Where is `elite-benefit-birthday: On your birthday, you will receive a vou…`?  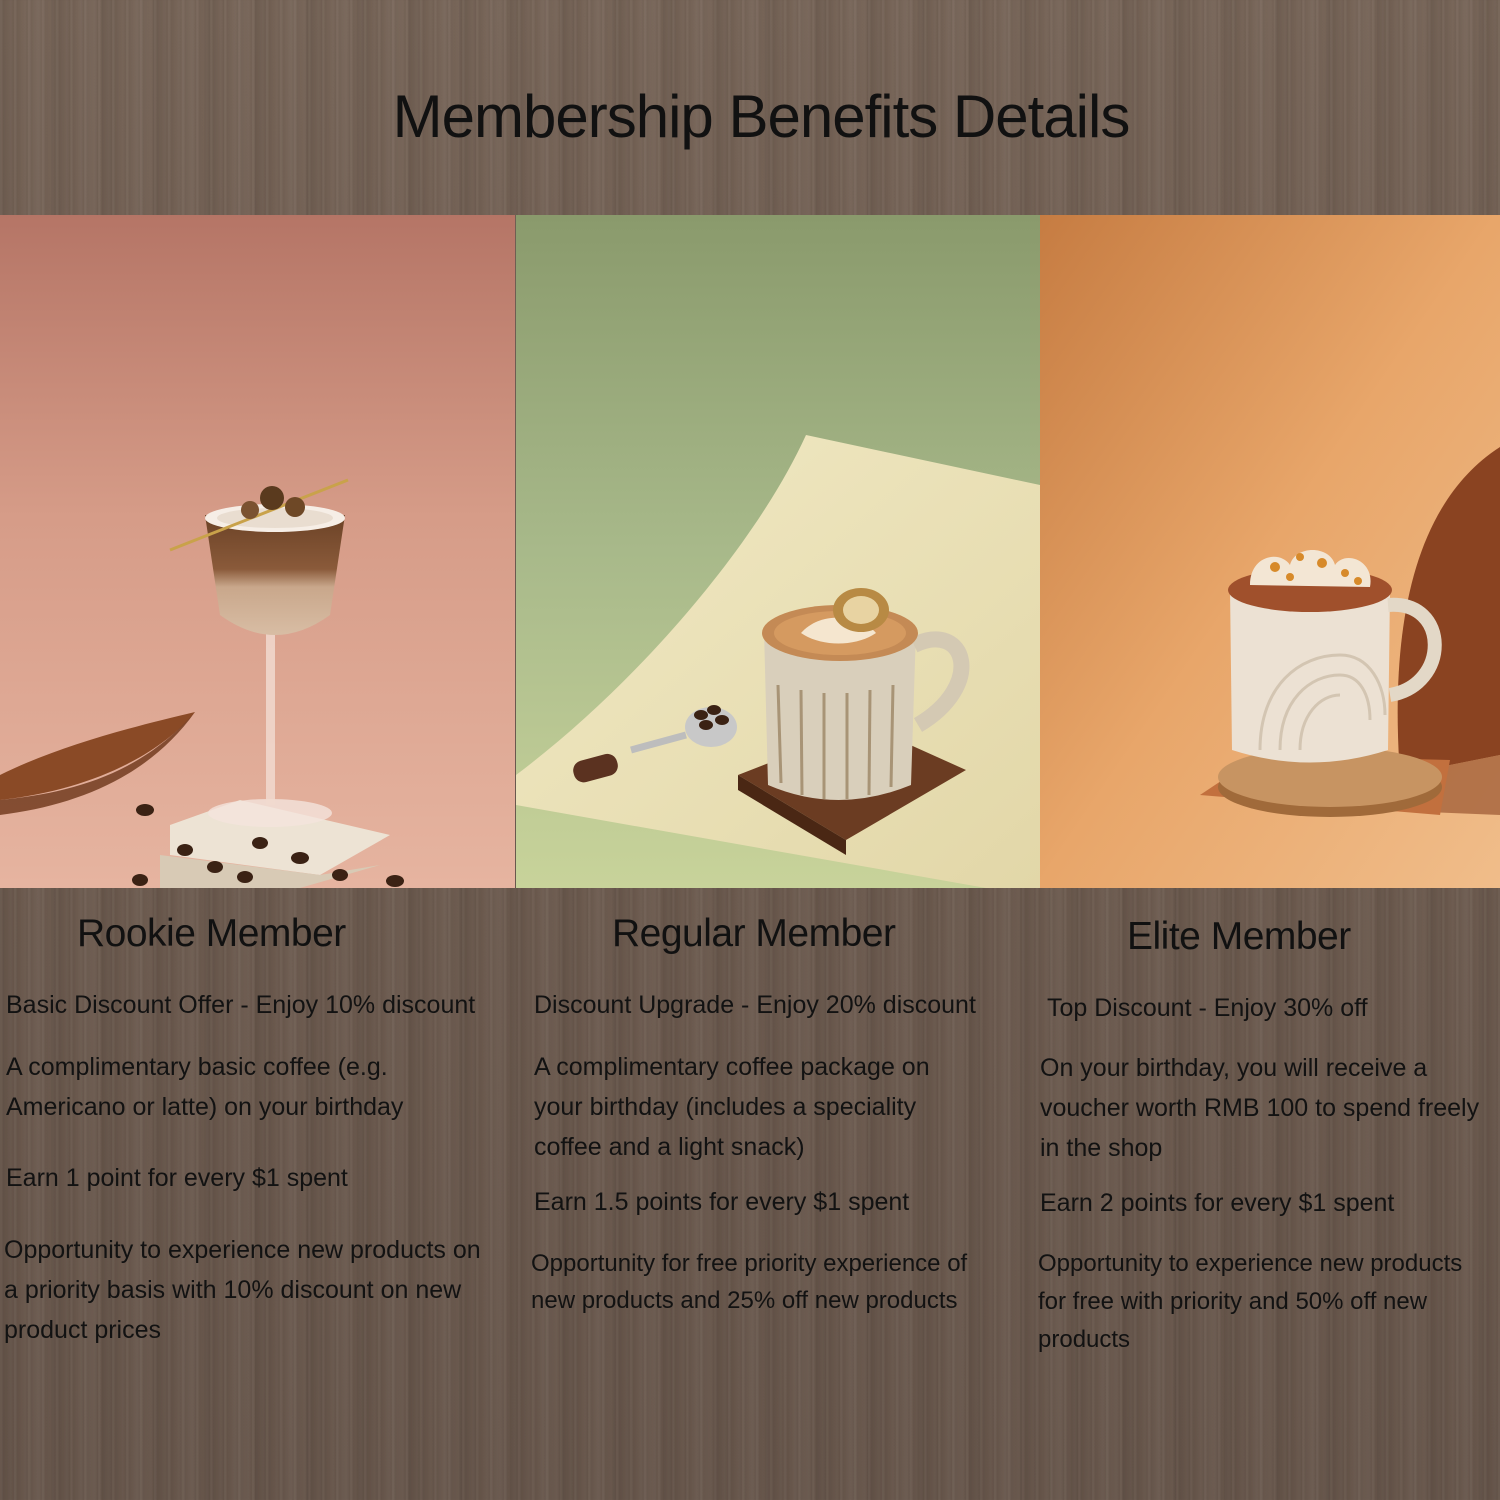
elite-benefit-birthday: On your birthday, you will receive a vou… is located at coordinates (1260, 1108).